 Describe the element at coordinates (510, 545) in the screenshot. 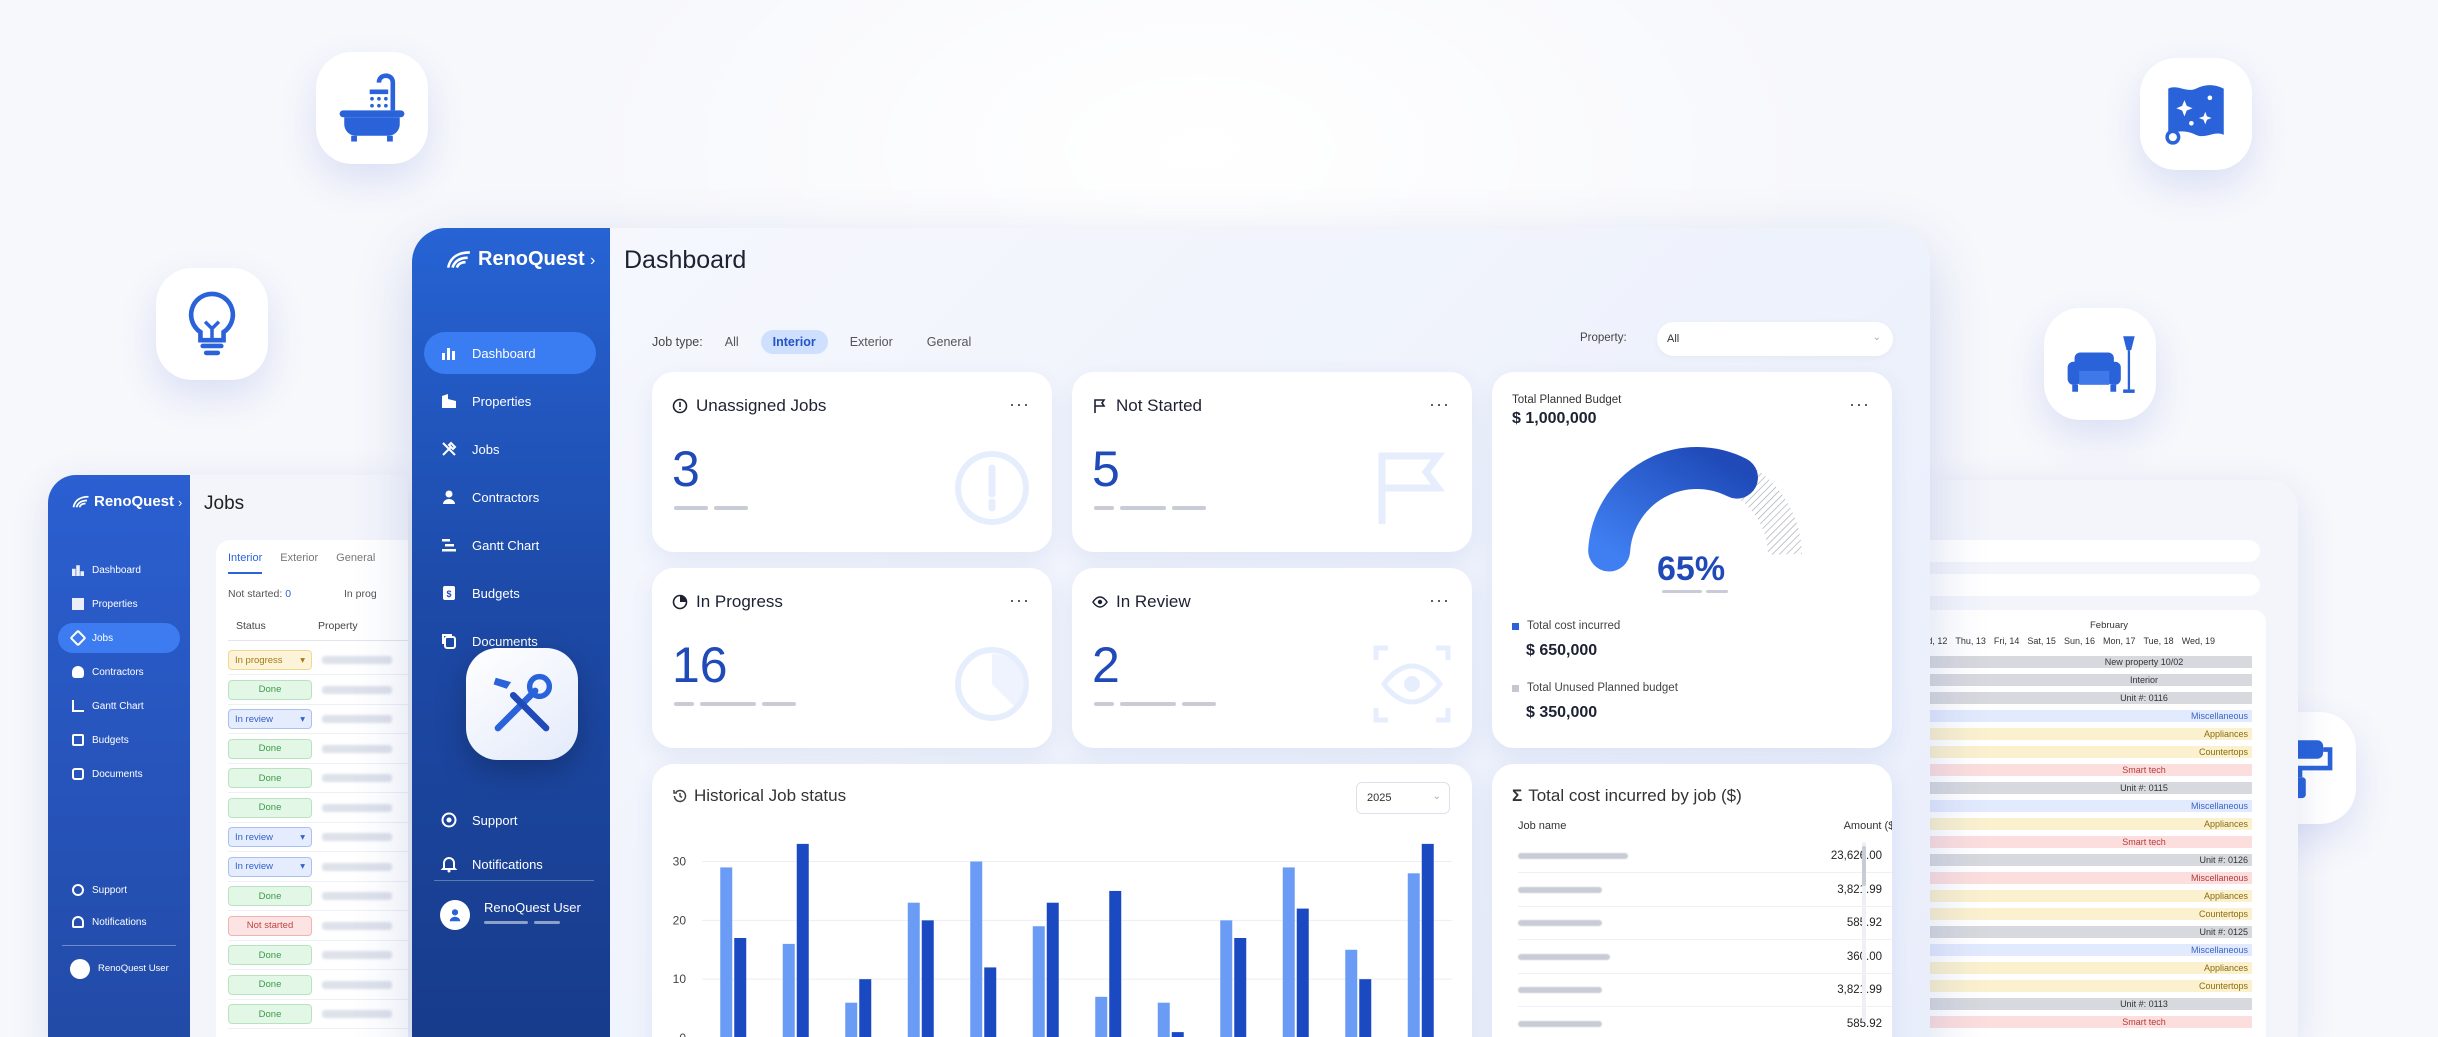

I see `sidebar-item-gantt: Gantt Chart` at that location.